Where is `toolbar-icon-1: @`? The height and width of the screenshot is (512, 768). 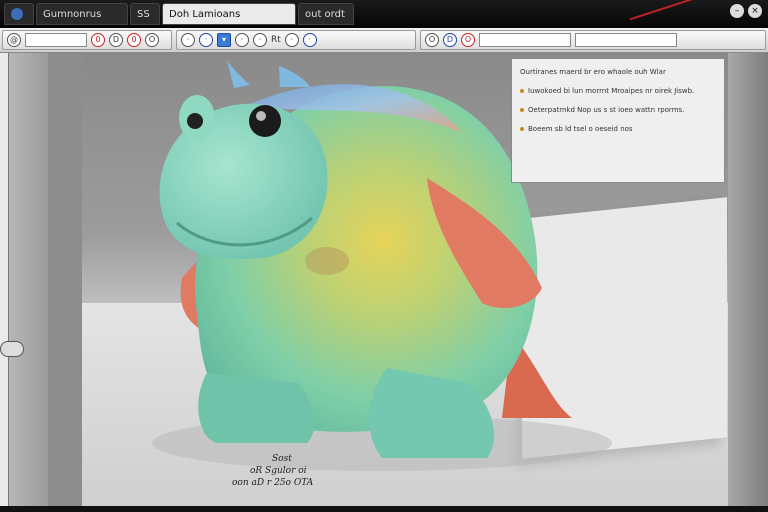
toolbar-icon-1: @ is located at coordinates (14, 40).